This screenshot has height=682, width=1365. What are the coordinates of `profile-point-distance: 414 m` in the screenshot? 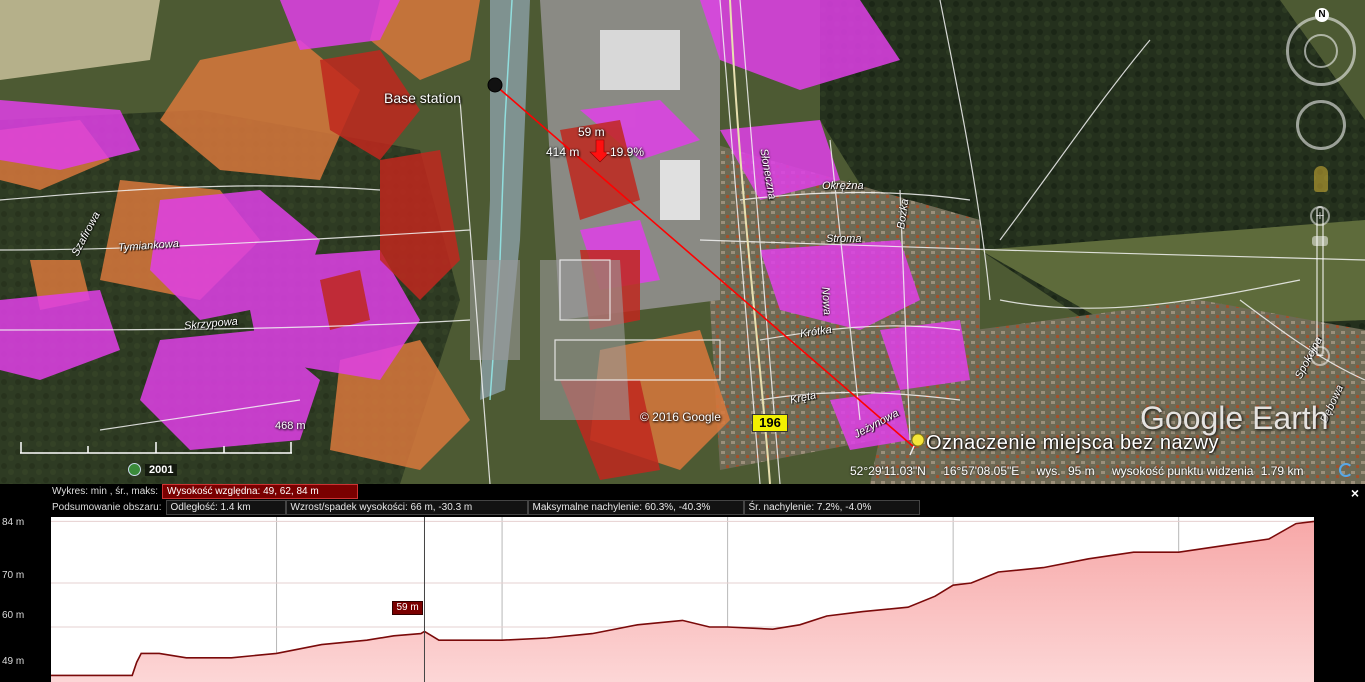 It's located at (563, 152).